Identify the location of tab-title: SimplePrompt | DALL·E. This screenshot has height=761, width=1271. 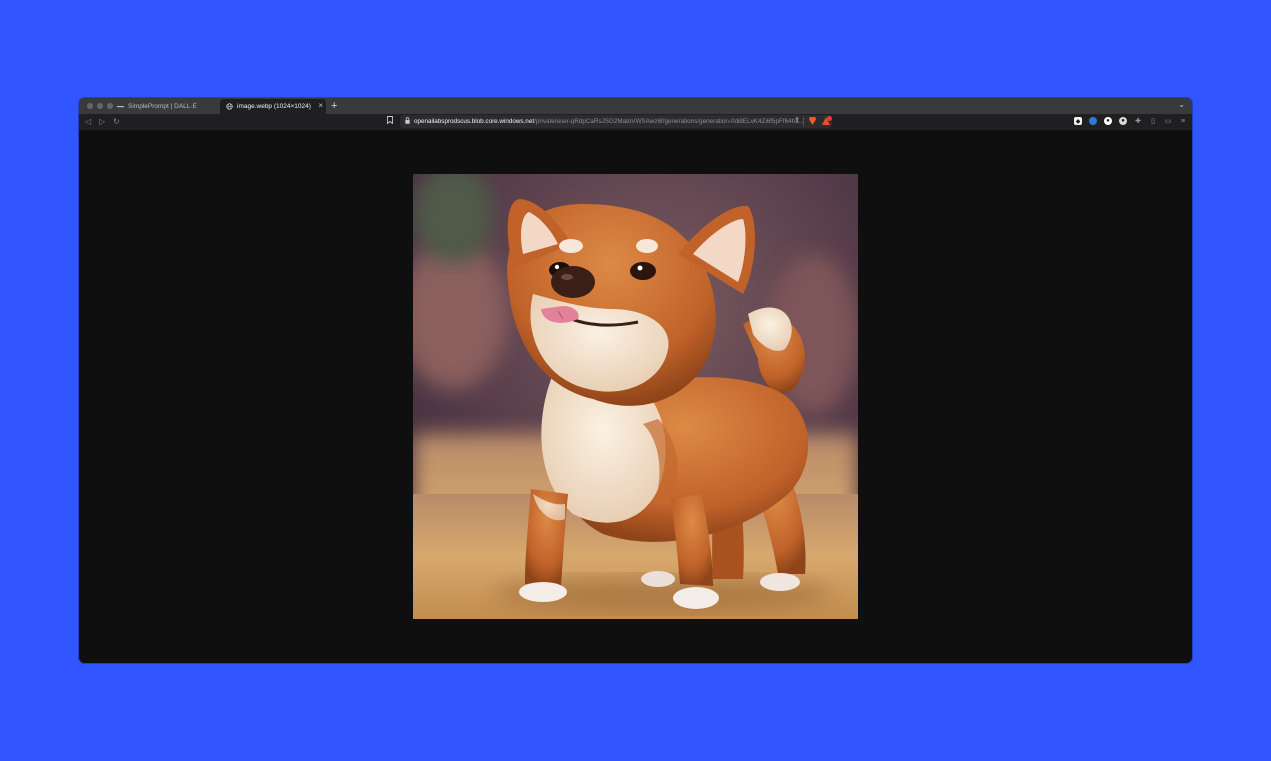
(162, 106).